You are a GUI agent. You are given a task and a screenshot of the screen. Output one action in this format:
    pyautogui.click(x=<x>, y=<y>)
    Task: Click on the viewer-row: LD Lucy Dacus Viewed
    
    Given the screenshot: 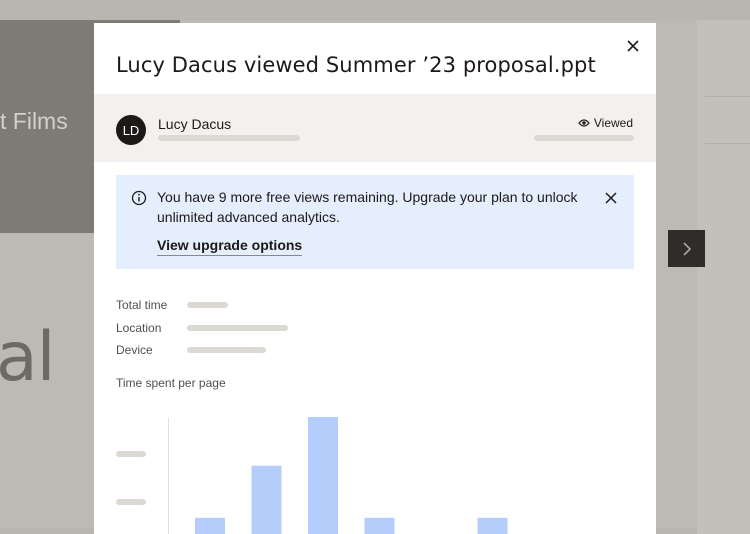 What is the action you would take?
    pyautogui.click(x=375, y=128)
    